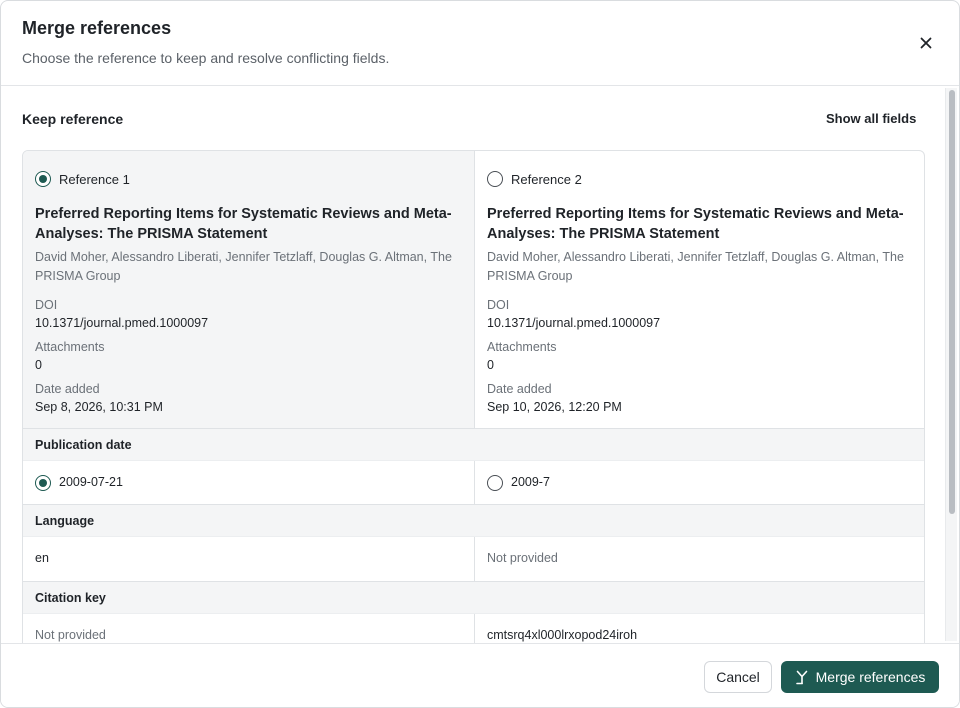 This screenshot has height=708, width=960. Describe the element at coordinates (38, 365) in the screenshot. I see `reference-1-attachments: 0` at that location.